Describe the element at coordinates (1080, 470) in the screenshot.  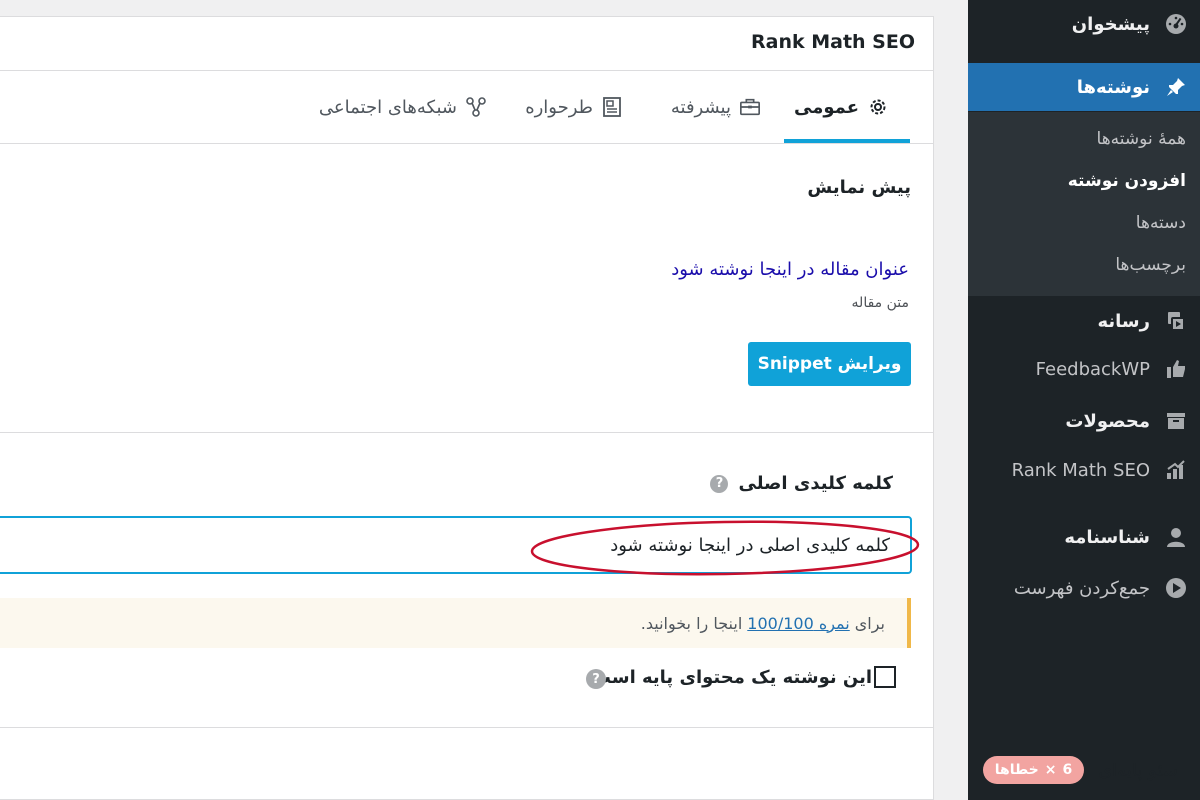
I see `menu-label-rankmath: Rank Math SEO` at that location.